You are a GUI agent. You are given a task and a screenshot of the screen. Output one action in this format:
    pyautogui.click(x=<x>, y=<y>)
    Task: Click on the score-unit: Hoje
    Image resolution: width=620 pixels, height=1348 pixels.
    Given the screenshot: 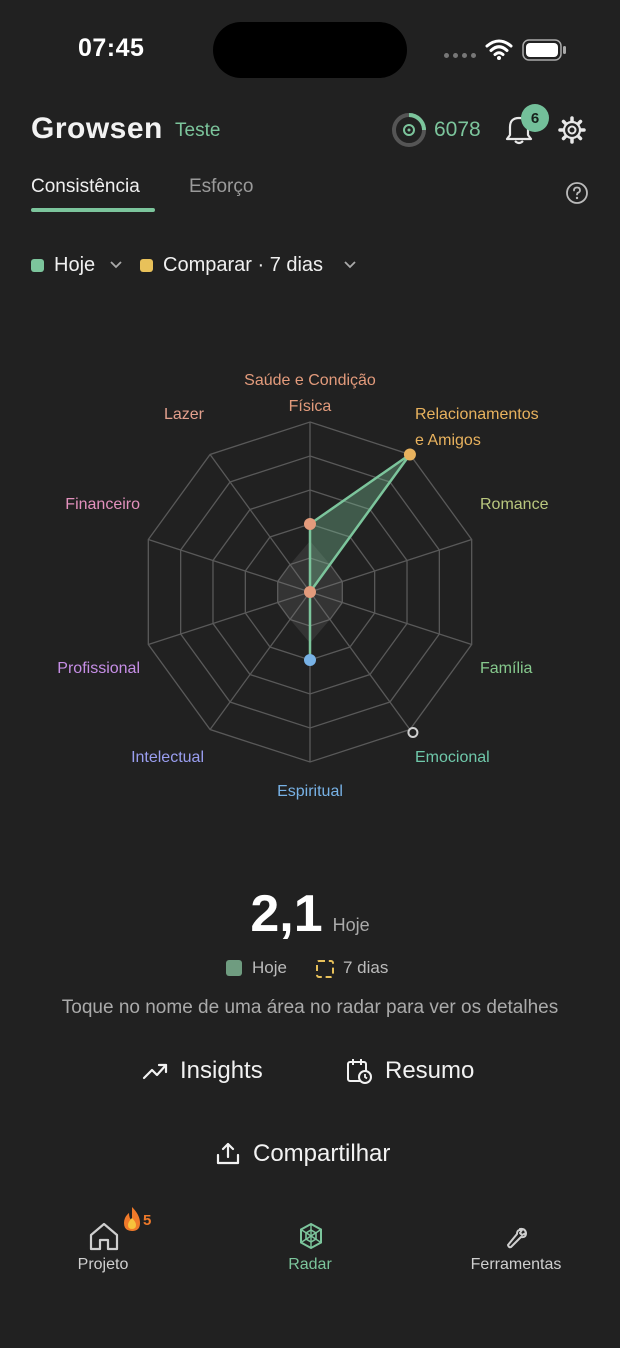 What is the action you would take?
    pyautogui.click(x=351, y=925)
    